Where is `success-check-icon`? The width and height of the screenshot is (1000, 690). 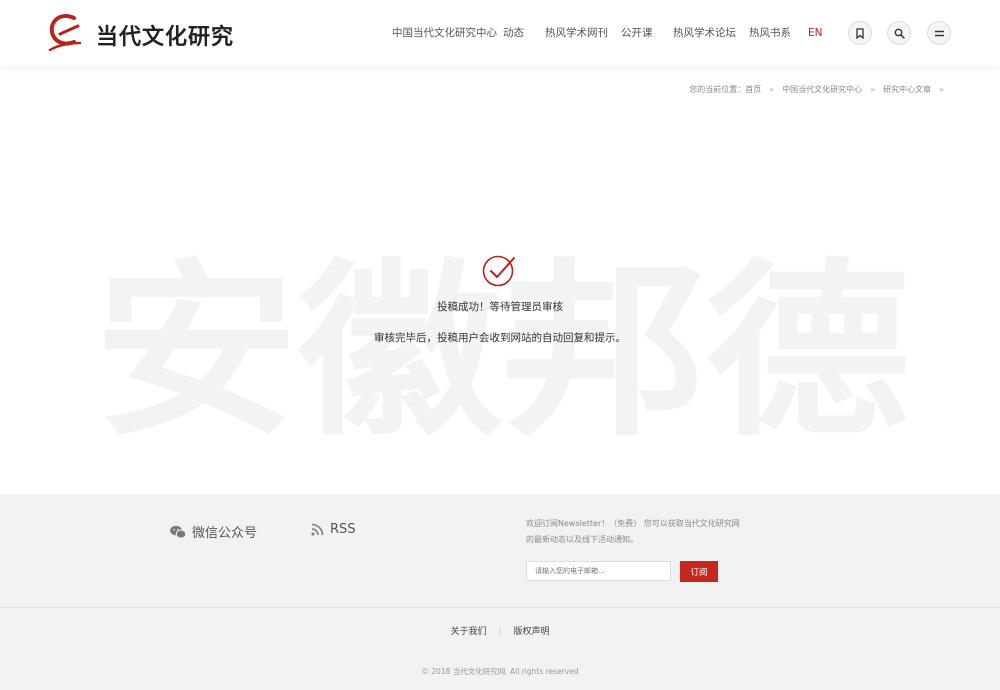
success-check-icon is located at coordinates (498, 271).